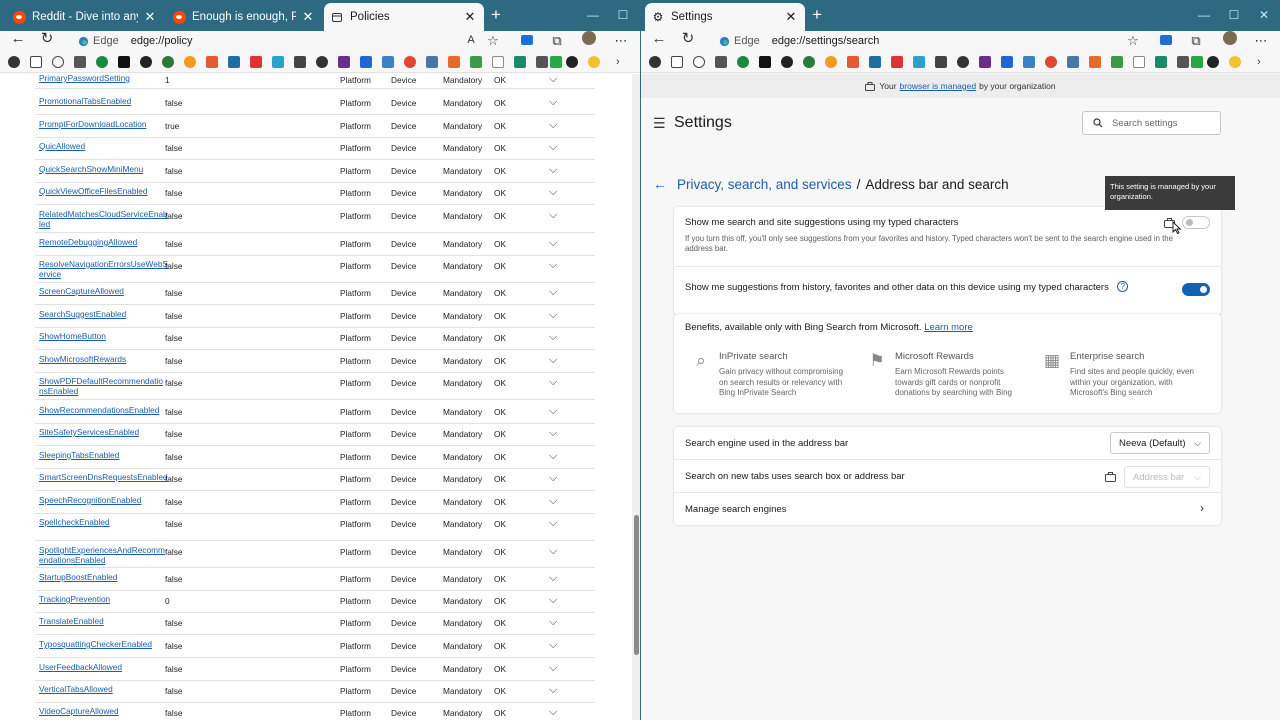  What do you see at coordinates (101, 577) in the screenshot?
I see `policy-name-link: StartupBoostEnabled` at bounding box center [101, 577].